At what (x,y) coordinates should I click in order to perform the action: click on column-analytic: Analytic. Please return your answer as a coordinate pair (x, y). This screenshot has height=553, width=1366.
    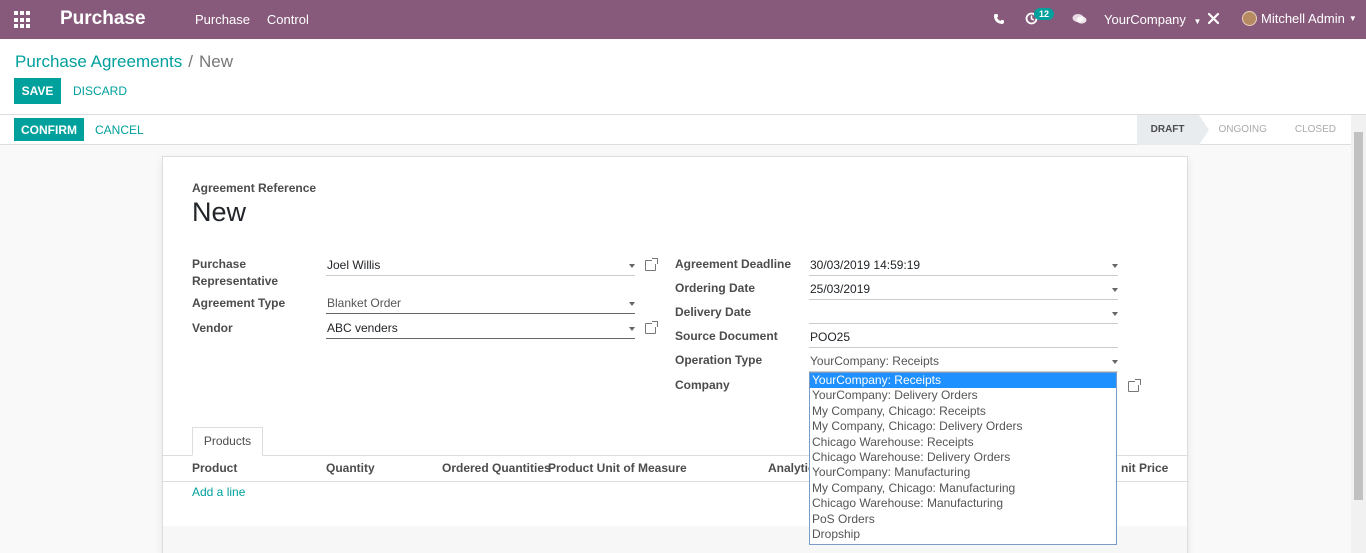
    Looking at the image, I should click on (791, 468).